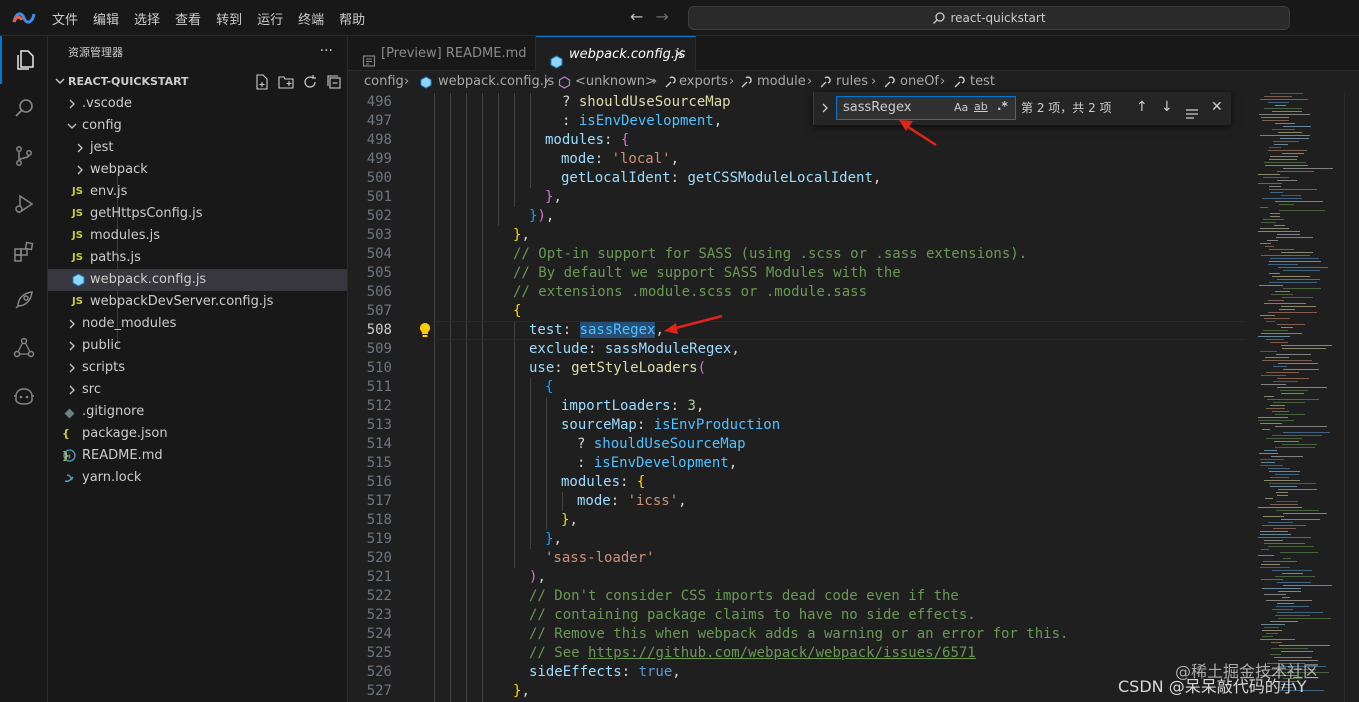 This screenshot has width=1359, height=702. Describe the element at coordinates (1212, 686) in the screenshot. I see `watermark-csdn: CSDN @呆呆敲代码的小Y` at that location.